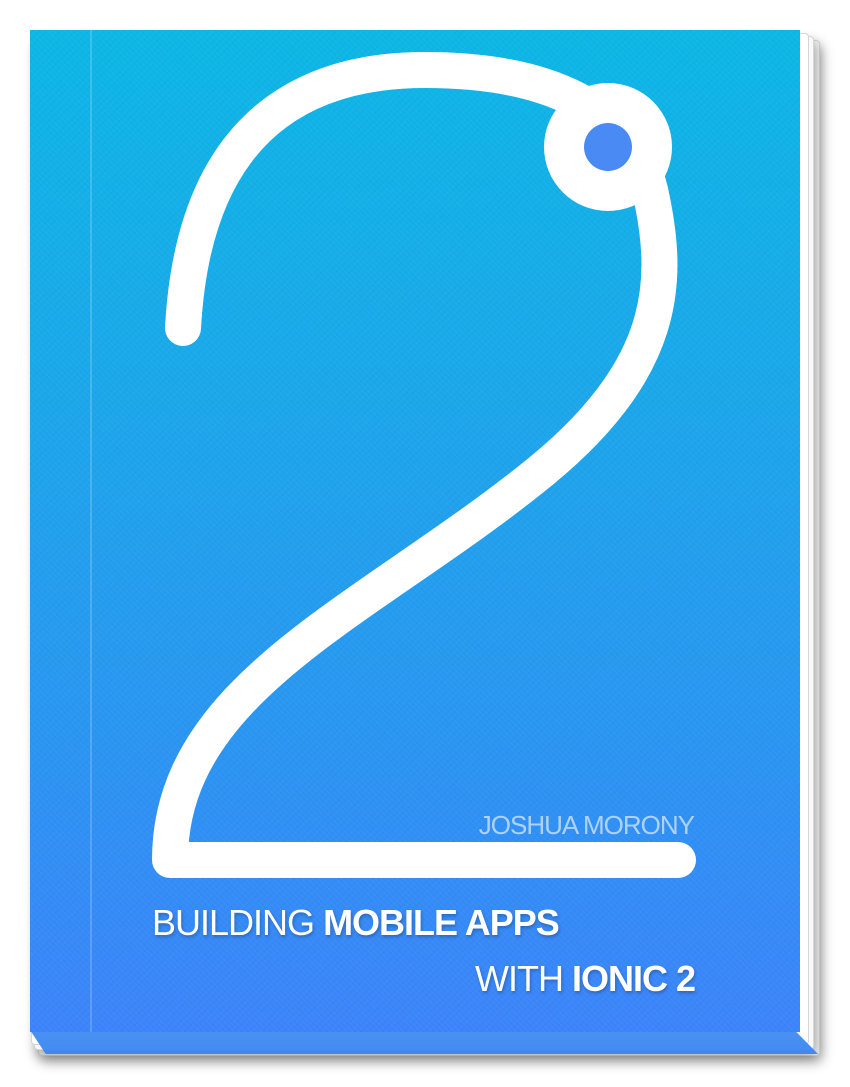 The image size is (850, 1087). What do you see at coordinates (441, 922) in the screenshot?
I see `title-line-1-bold: MOBILE APPS` at bounding box center [441, 922].